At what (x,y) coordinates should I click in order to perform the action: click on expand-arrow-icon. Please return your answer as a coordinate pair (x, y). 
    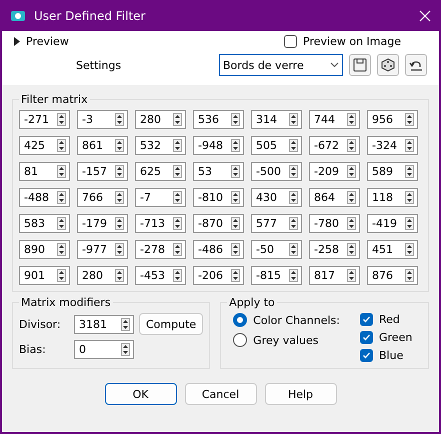
    Looking at the image, I should click on (17, 41).